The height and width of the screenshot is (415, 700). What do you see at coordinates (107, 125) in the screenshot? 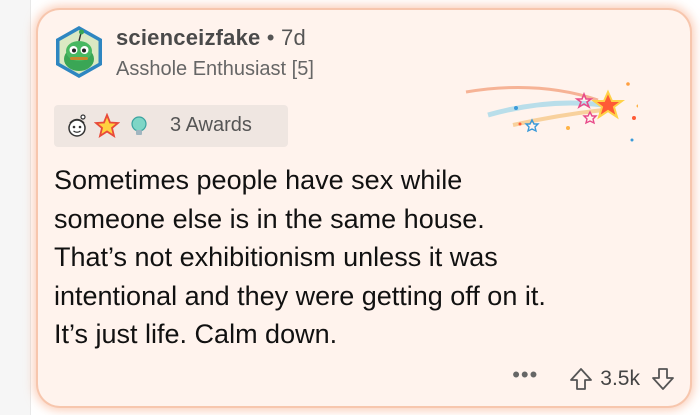
I see `star-struck-award-icon` at bounding box center [107, 125].